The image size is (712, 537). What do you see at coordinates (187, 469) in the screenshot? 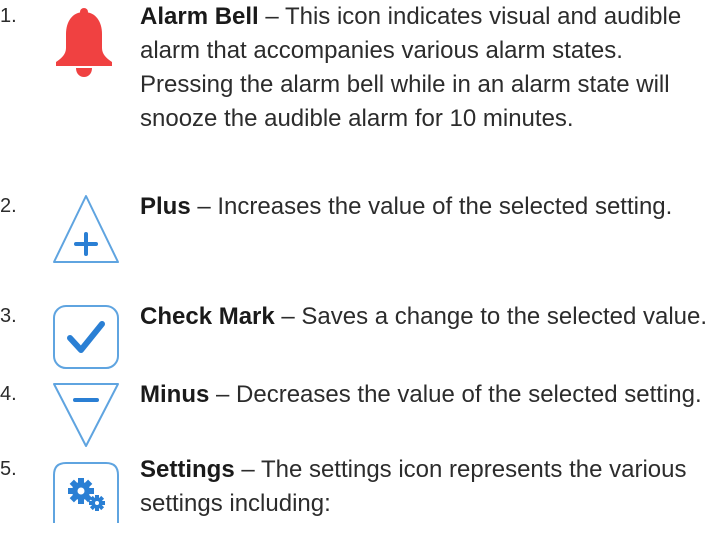
I see `item-title: Settings` at bounding box center [187, 469].